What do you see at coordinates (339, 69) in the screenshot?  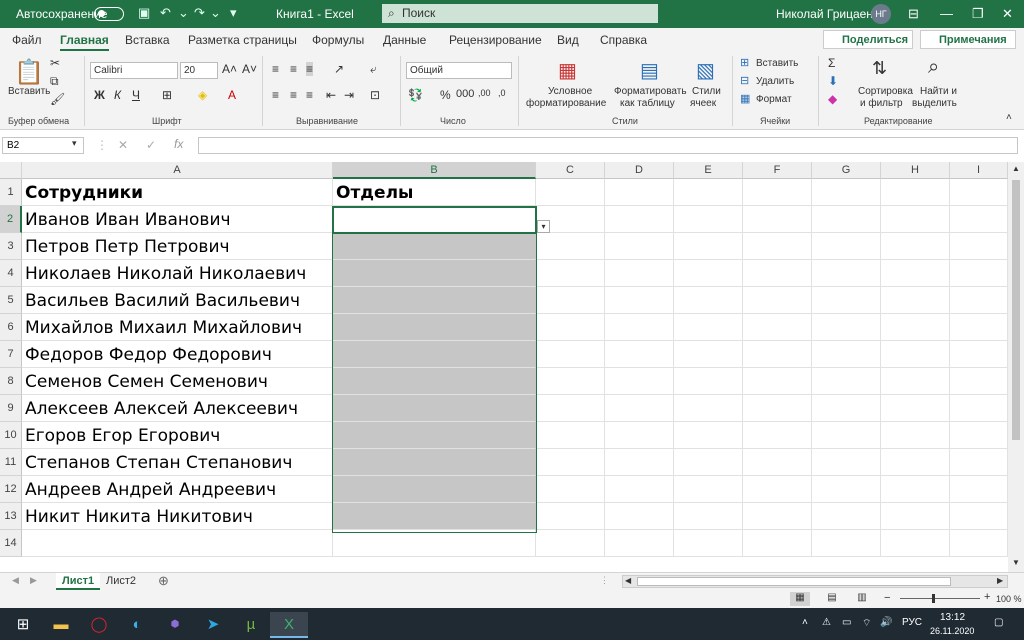 I see `orientation-icon: ↗` at bounding box center [339, 69].